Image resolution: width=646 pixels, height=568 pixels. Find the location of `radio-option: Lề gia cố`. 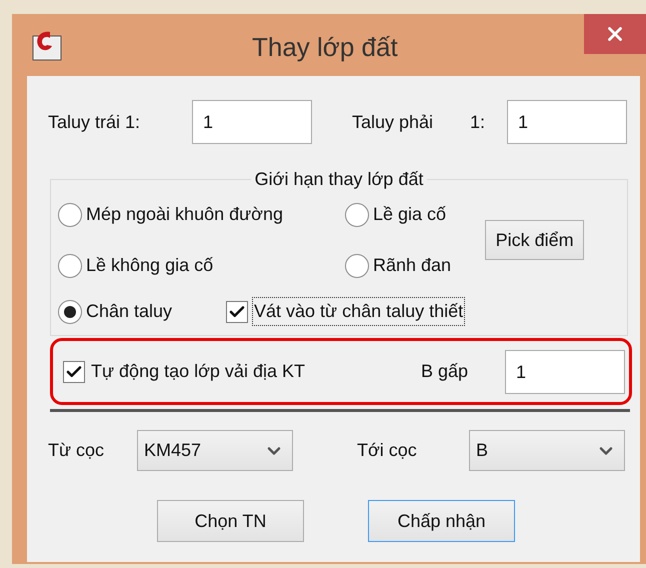

radio-option: Lề gia cố is located at coordinates (395, 214).